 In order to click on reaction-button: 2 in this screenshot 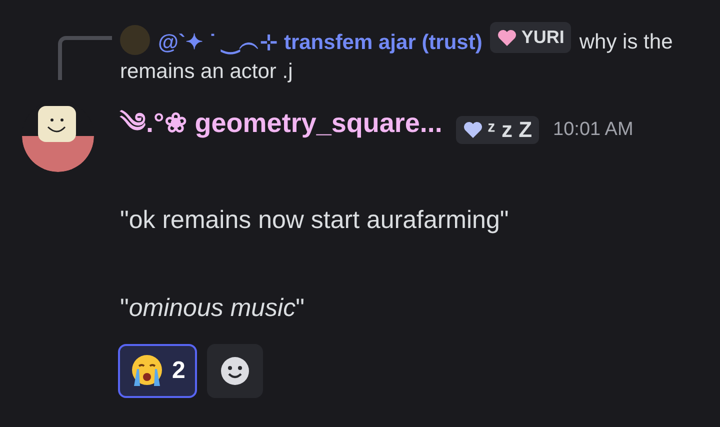, I will do `click(158, 371)`.